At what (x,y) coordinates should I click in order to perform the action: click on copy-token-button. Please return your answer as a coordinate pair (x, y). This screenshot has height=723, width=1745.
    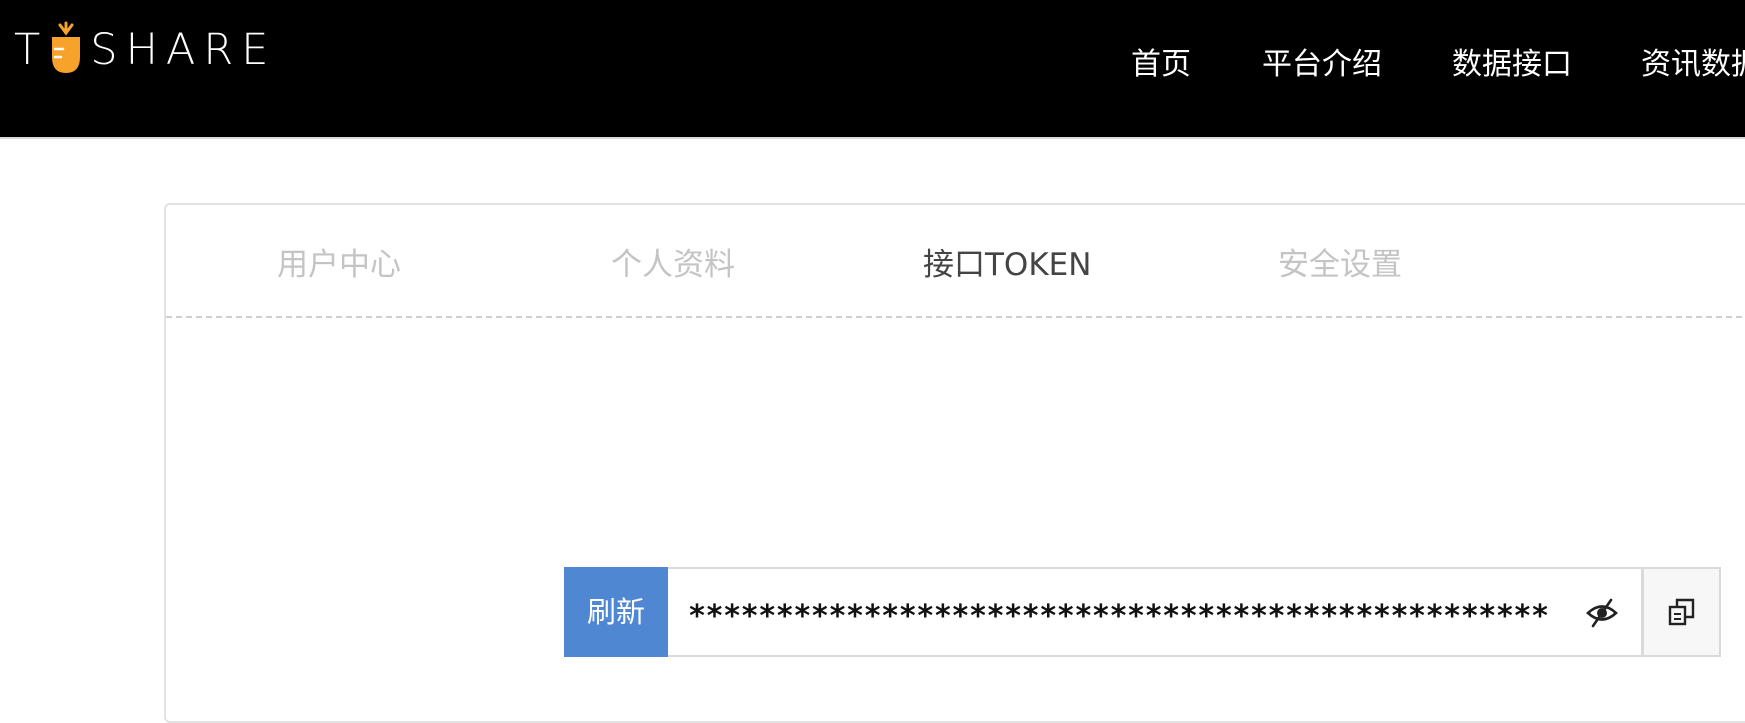
    Looking at the image, I should click on (1682, 612).